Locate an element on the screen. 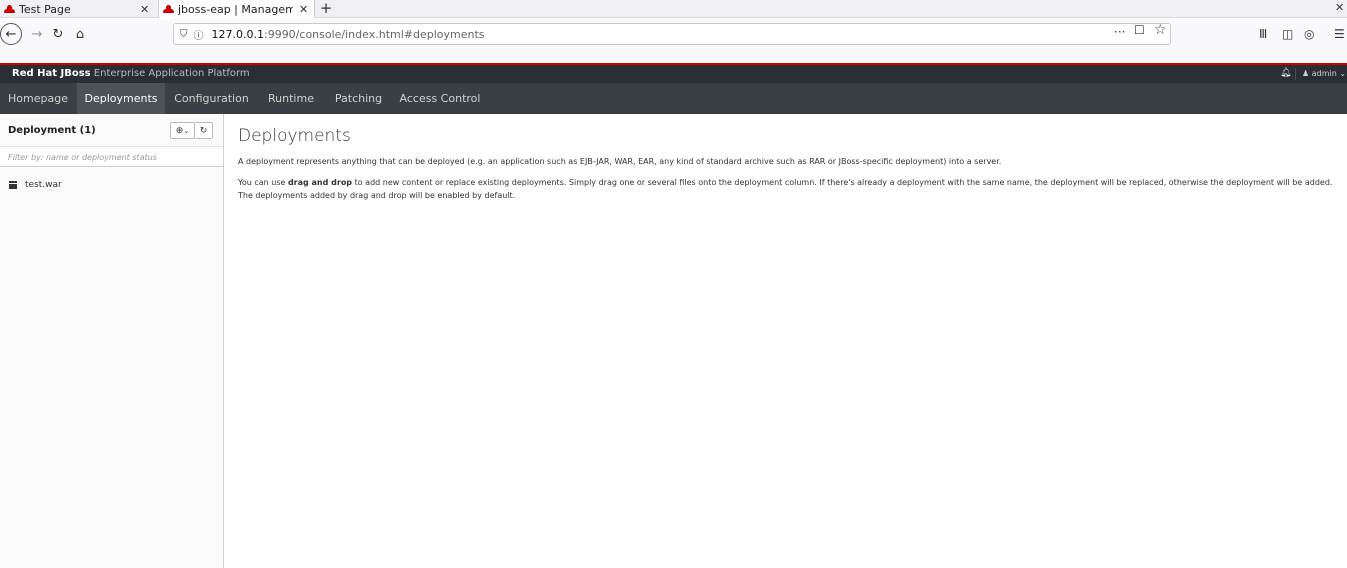 The image size is (1347, 568). header-divider is located at coordinates (1295, 74).